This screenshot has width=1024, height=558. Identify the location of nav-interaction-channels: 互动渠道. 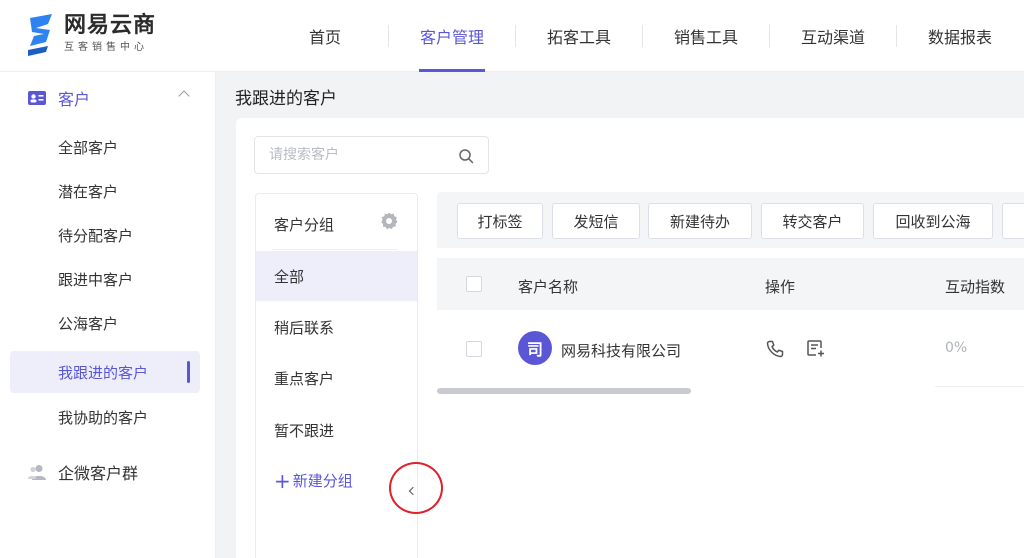
(833, 36).